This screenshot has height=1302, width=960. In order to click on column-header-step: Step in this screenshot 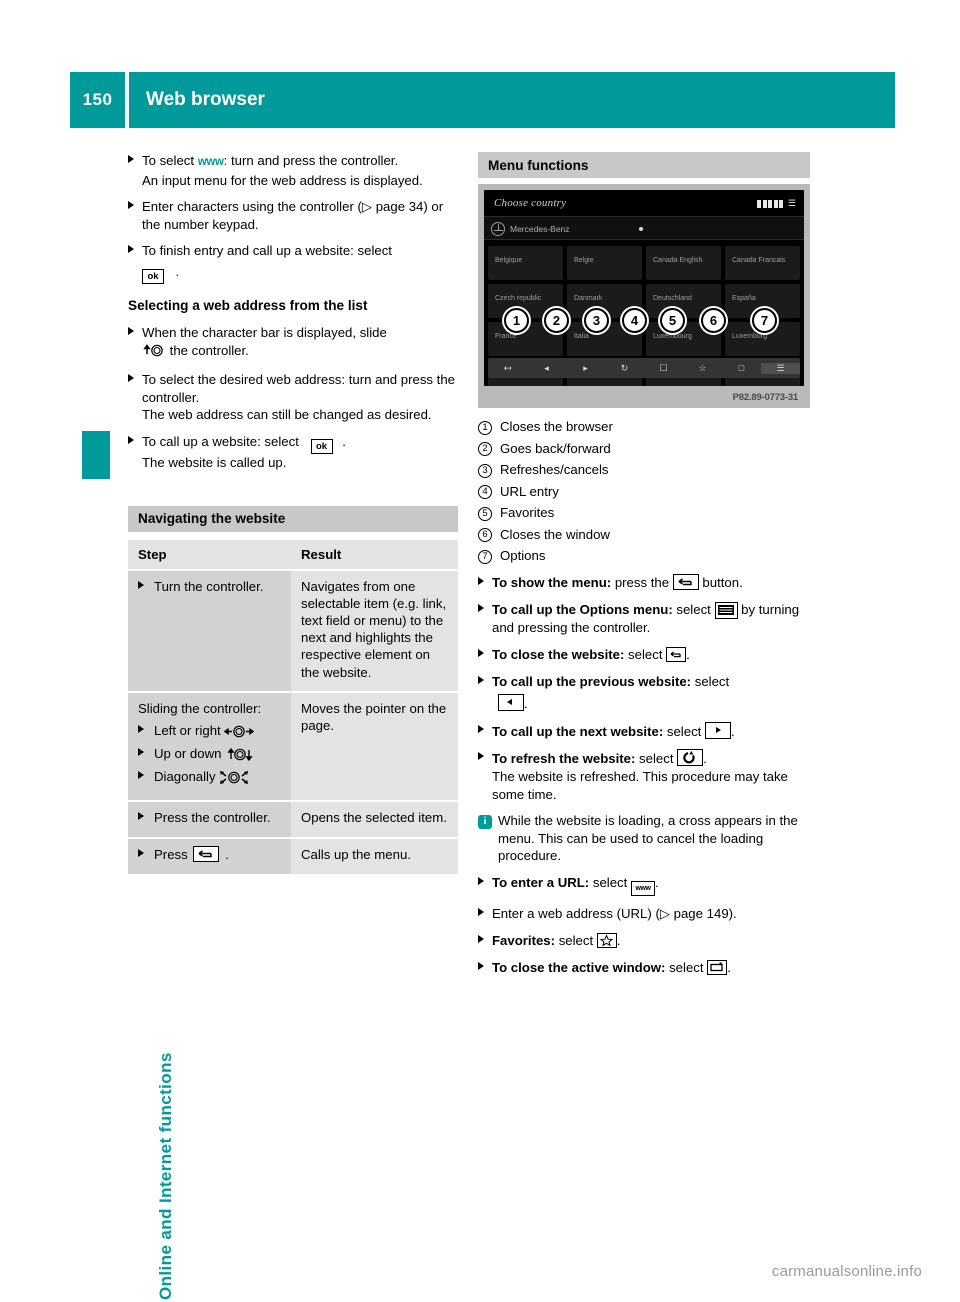, I will do `click(209, 555)`.